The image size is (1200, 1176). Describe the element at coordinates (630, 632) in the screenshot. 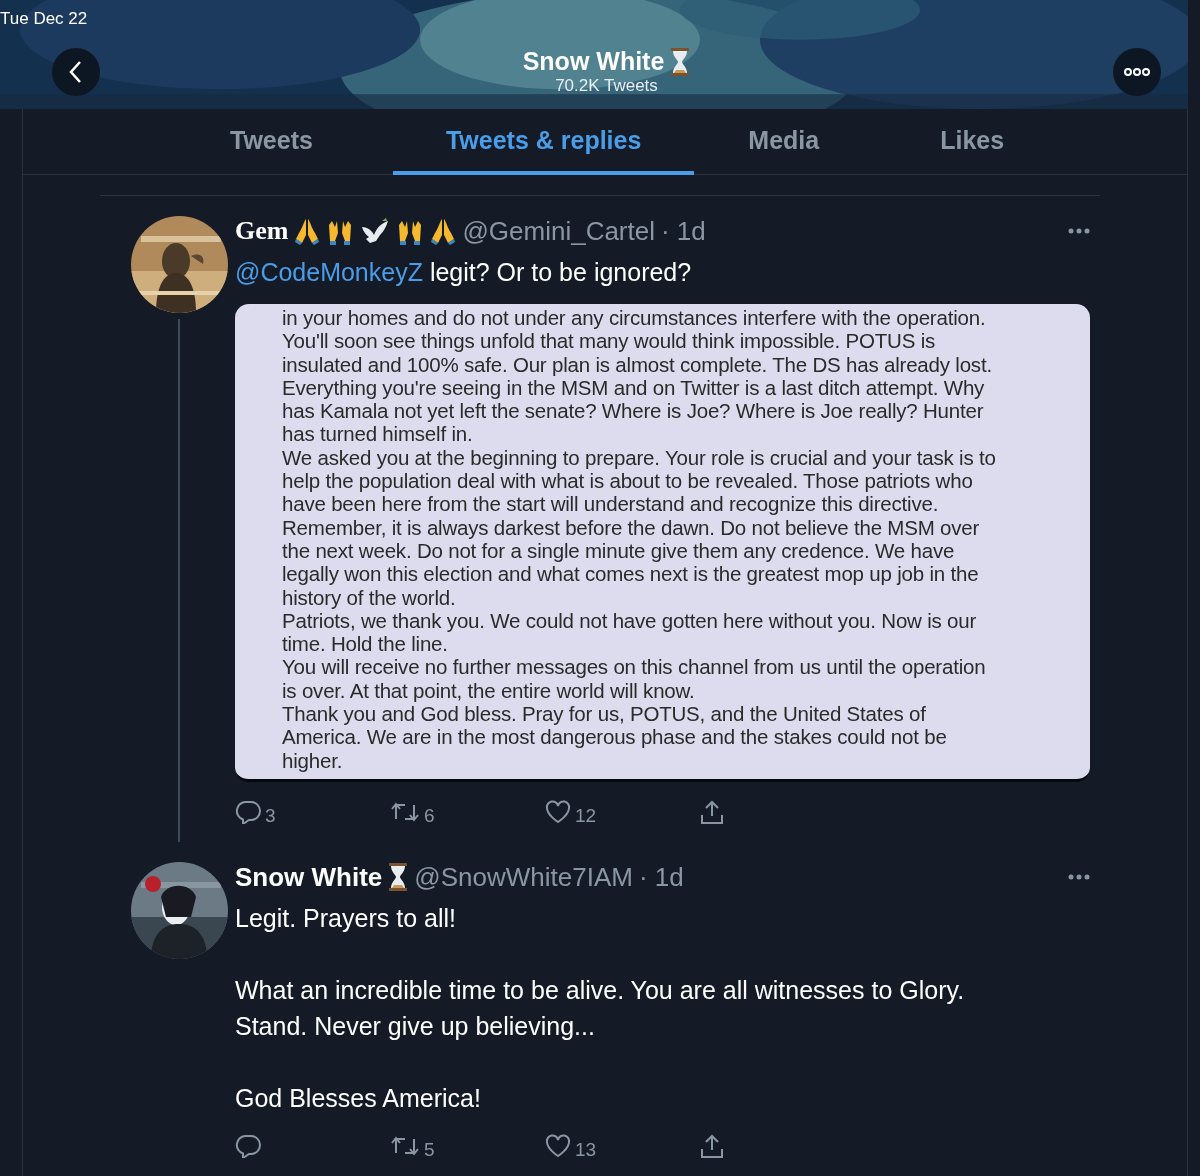

I see `document-paragraph: Patriots, we thank you. We could not have gotten here without you. Now is our time. Hold the line.` at that location.